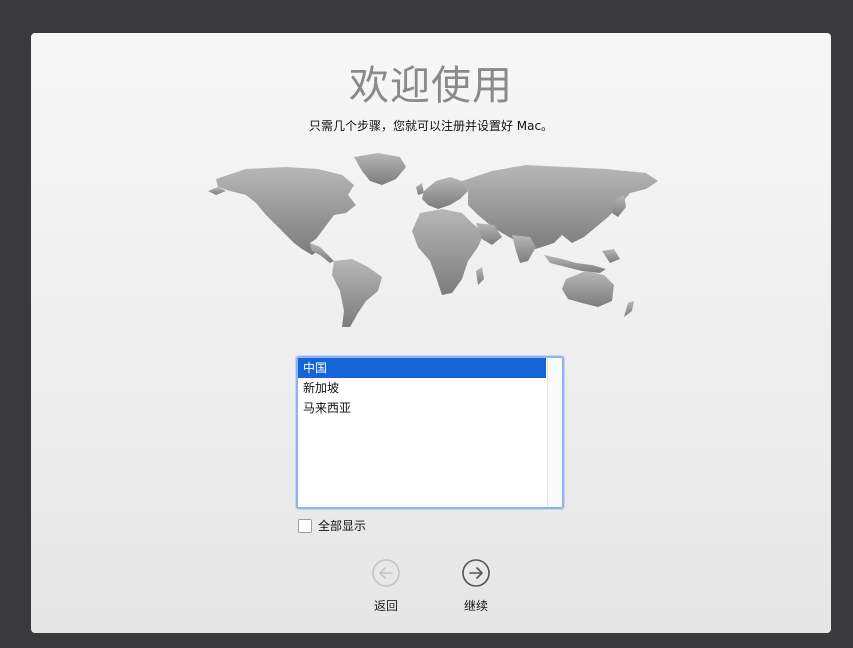 This screenshot has height=648, width=853. Describe the element at coordinates (431, 86) in the screenshot. I see `page-title: 欢迎使用` at that location.